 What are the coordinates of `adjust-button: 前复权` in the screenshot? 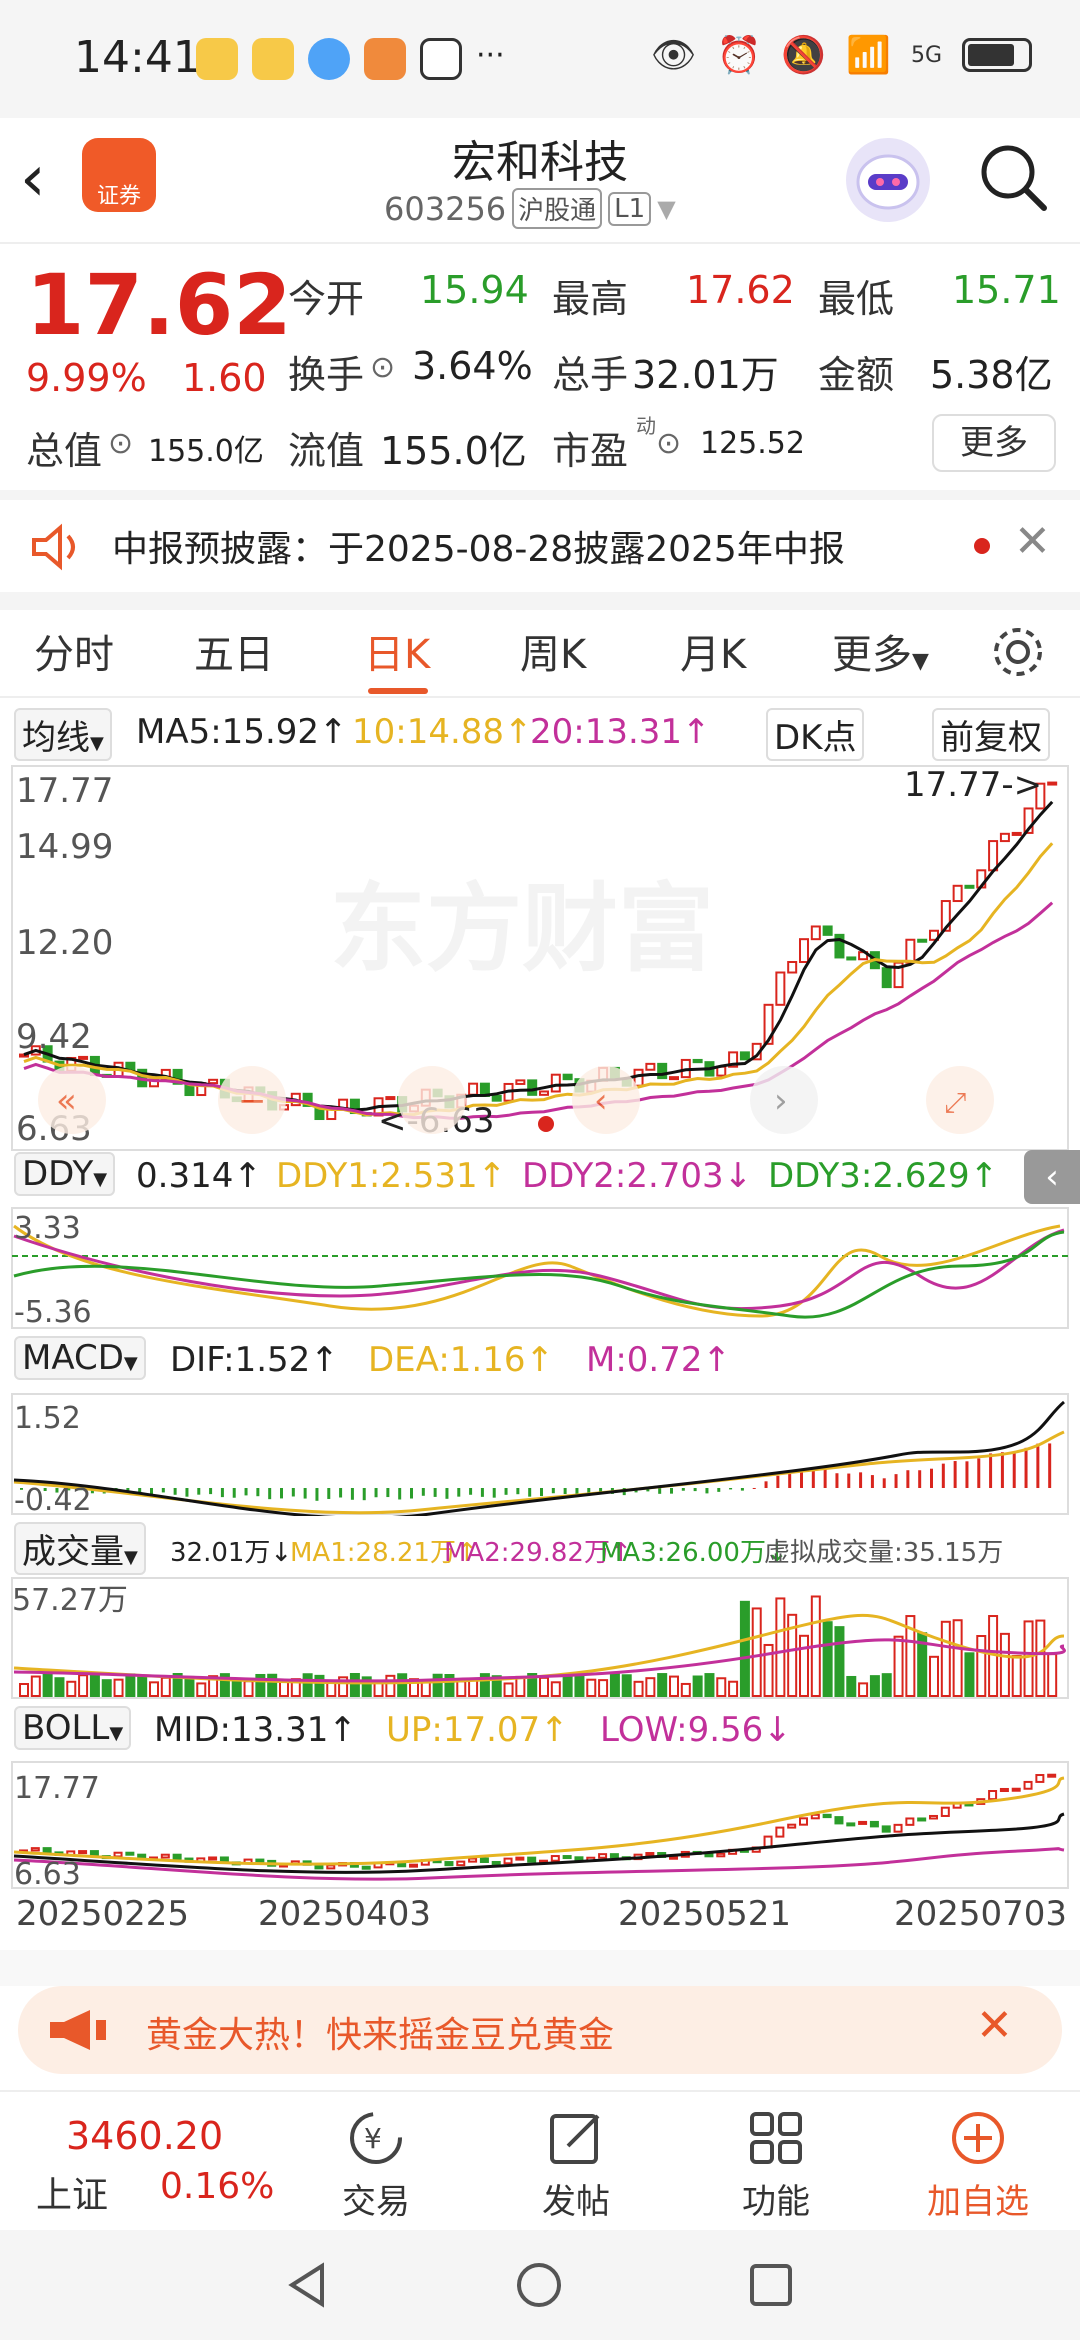 It's located at (991, 734).